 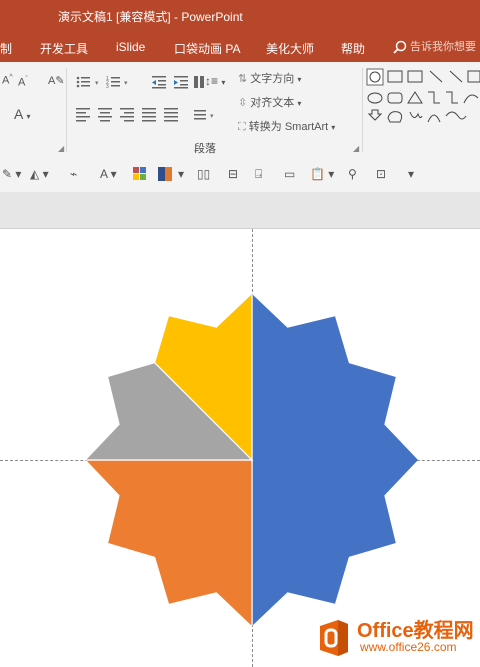 I want to click on tab-developer: 开发工具, so click(x=64, y=48).